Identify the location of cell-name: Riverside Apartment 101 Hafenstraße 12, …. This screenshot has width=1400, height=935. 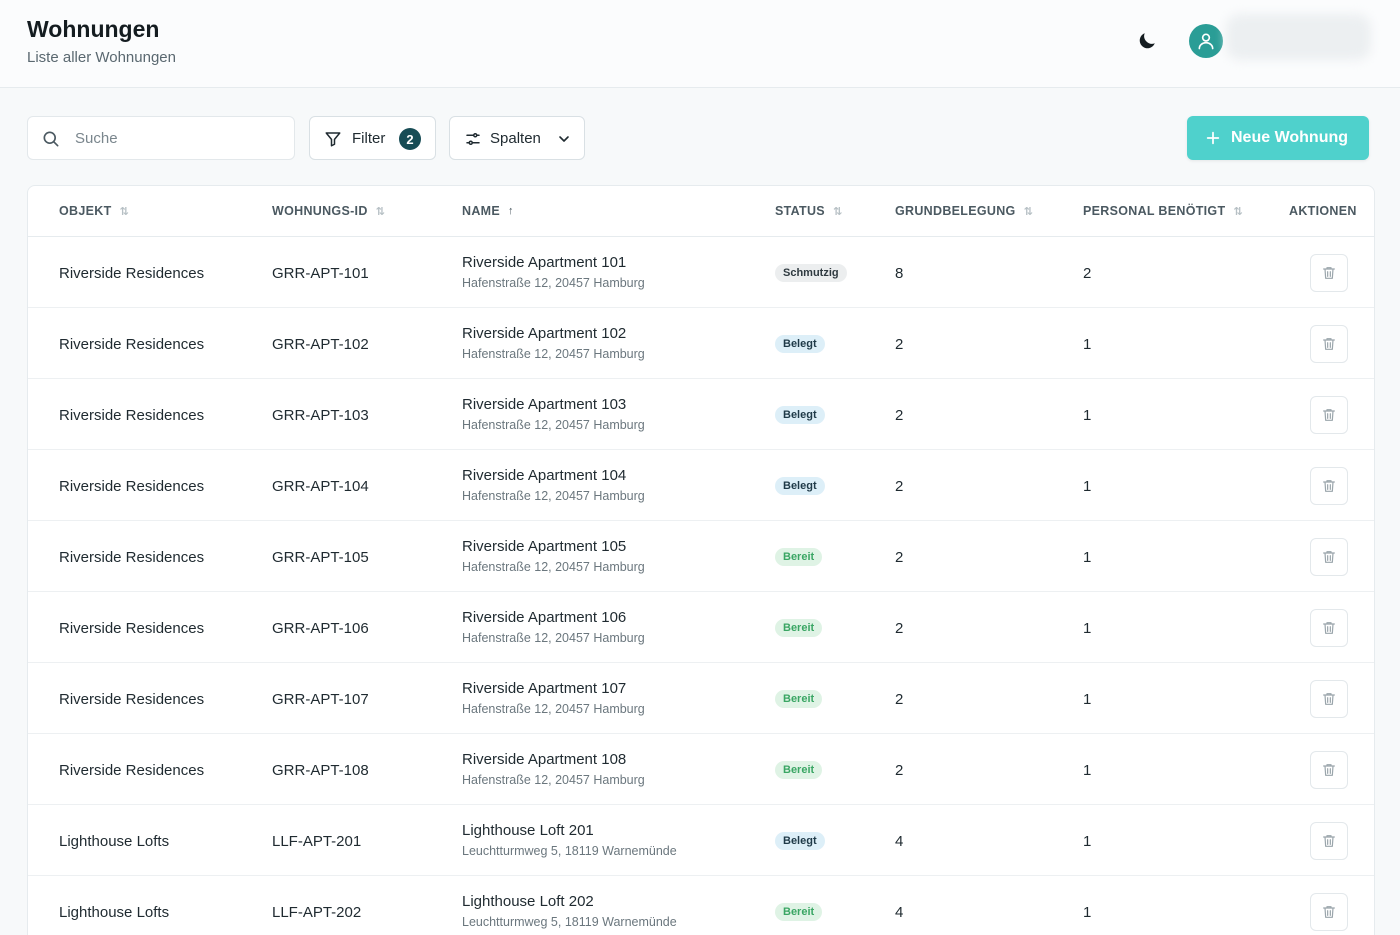
(553, 272).